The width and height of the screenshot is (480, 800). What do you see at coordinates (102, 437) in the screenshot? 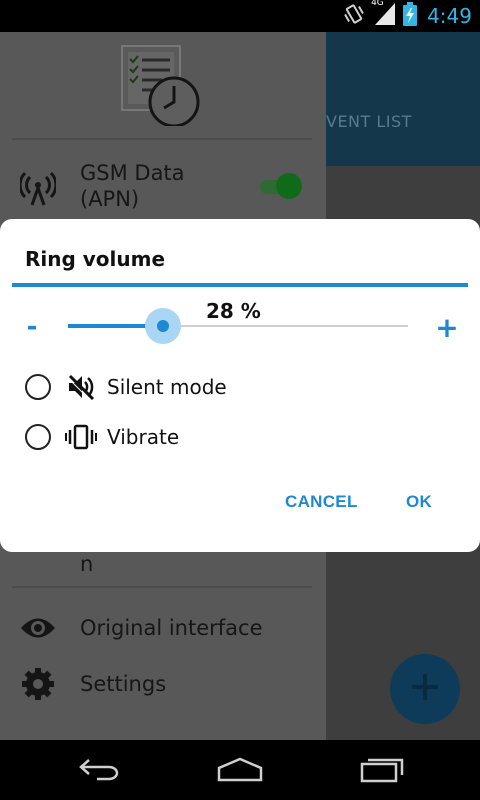
I see `vibrate-option: Vibrate` at bounding box center [102, 437].